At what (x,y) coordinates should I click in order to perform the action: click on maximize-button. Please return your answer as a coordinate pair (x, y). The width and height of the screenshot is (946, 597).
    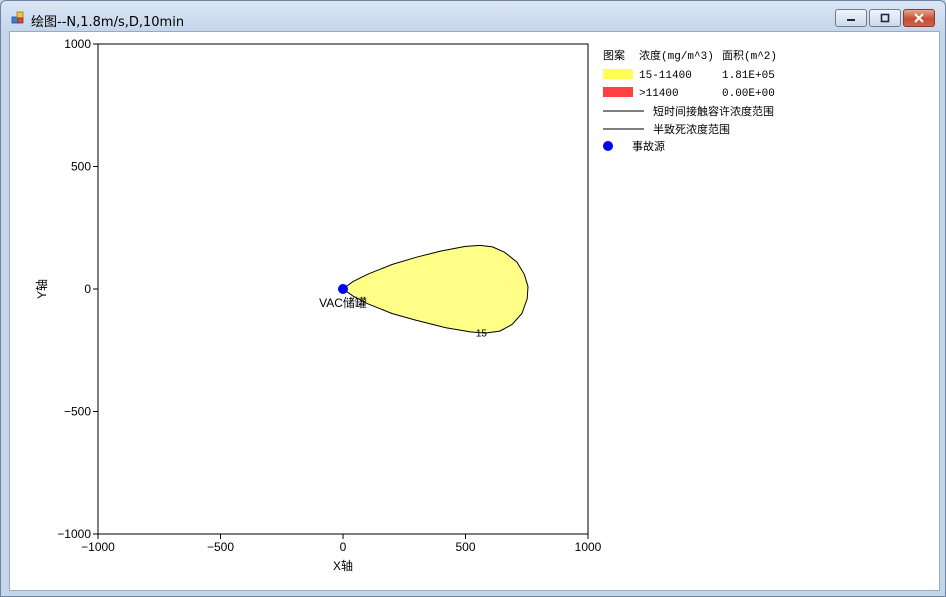
    Looking at the image, I should click on (885, 18).